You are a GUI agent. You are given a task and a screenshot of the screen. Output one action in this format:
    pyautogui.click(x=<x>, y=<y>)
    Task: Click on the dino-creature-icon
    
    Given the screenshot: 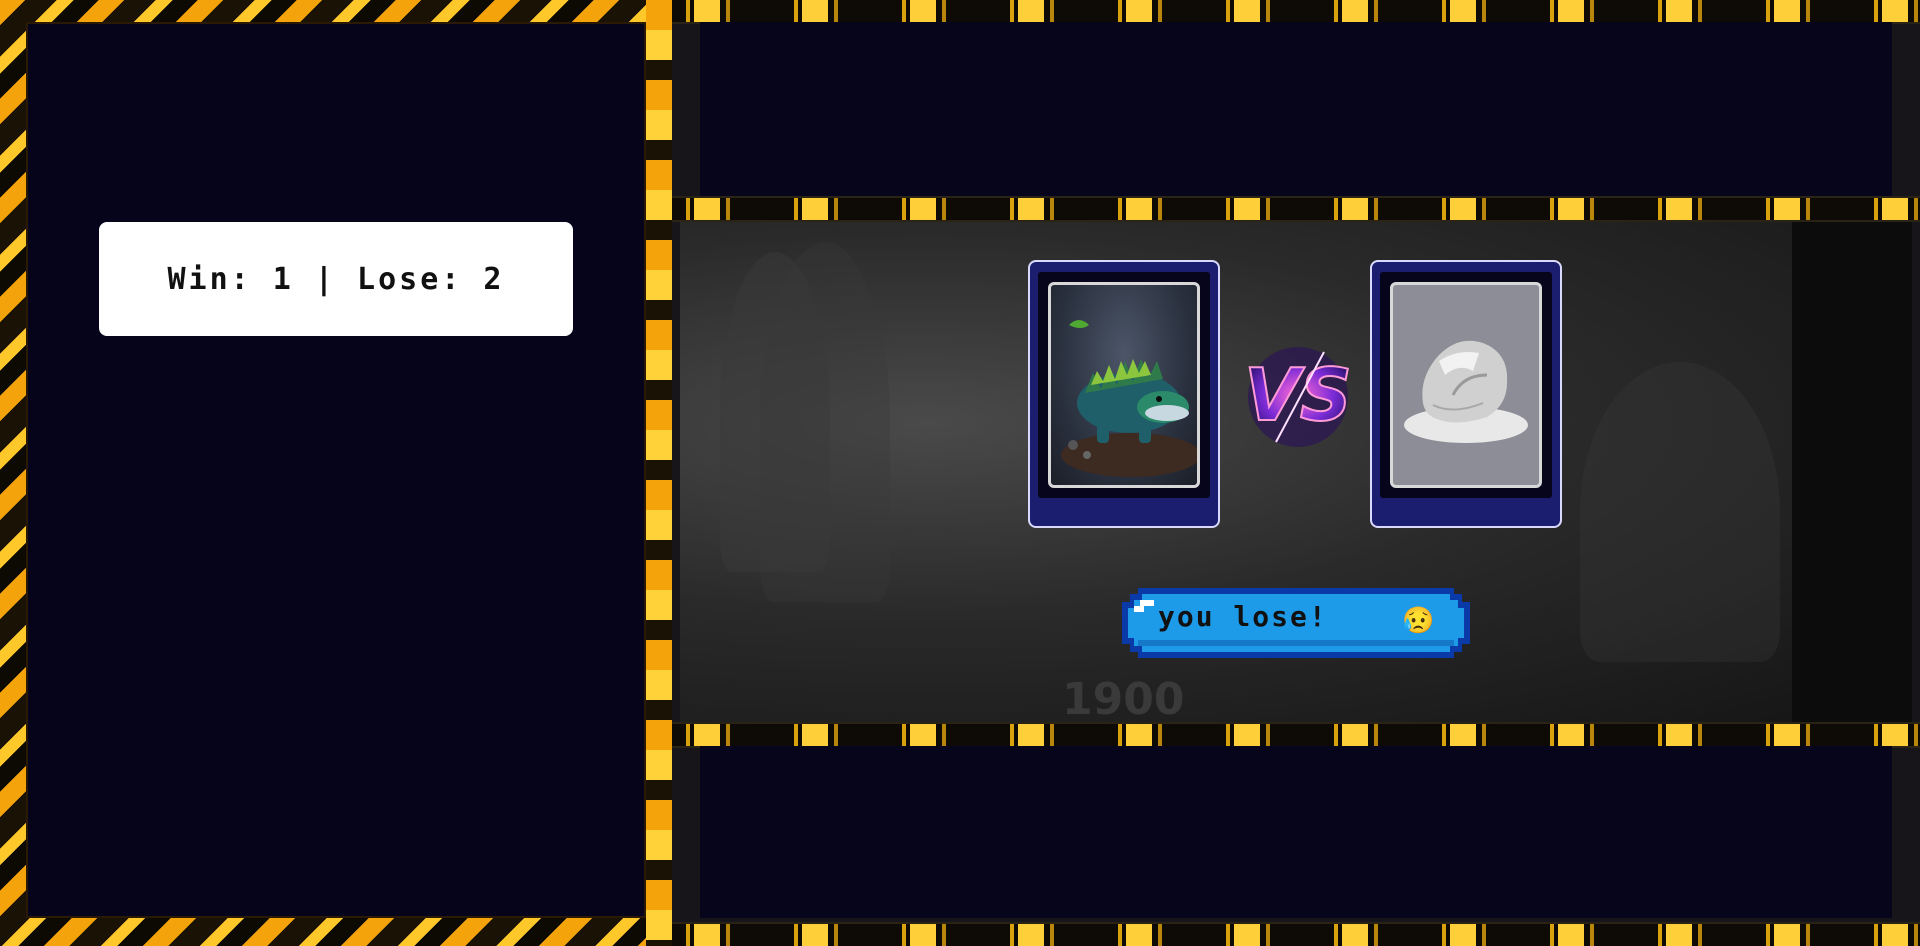 What is the action you would take?
    pyautogui.click(x=1124, y=385)
    